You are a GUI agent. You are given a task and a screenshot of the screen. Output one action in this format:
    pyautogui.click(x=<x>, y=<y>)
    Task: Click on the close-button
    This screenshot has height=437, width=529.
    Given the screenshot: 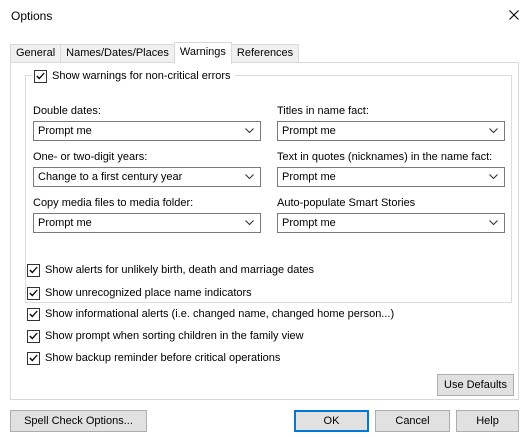 What is the action you would take?
    pyautogui.click(x=514, y=15)
    